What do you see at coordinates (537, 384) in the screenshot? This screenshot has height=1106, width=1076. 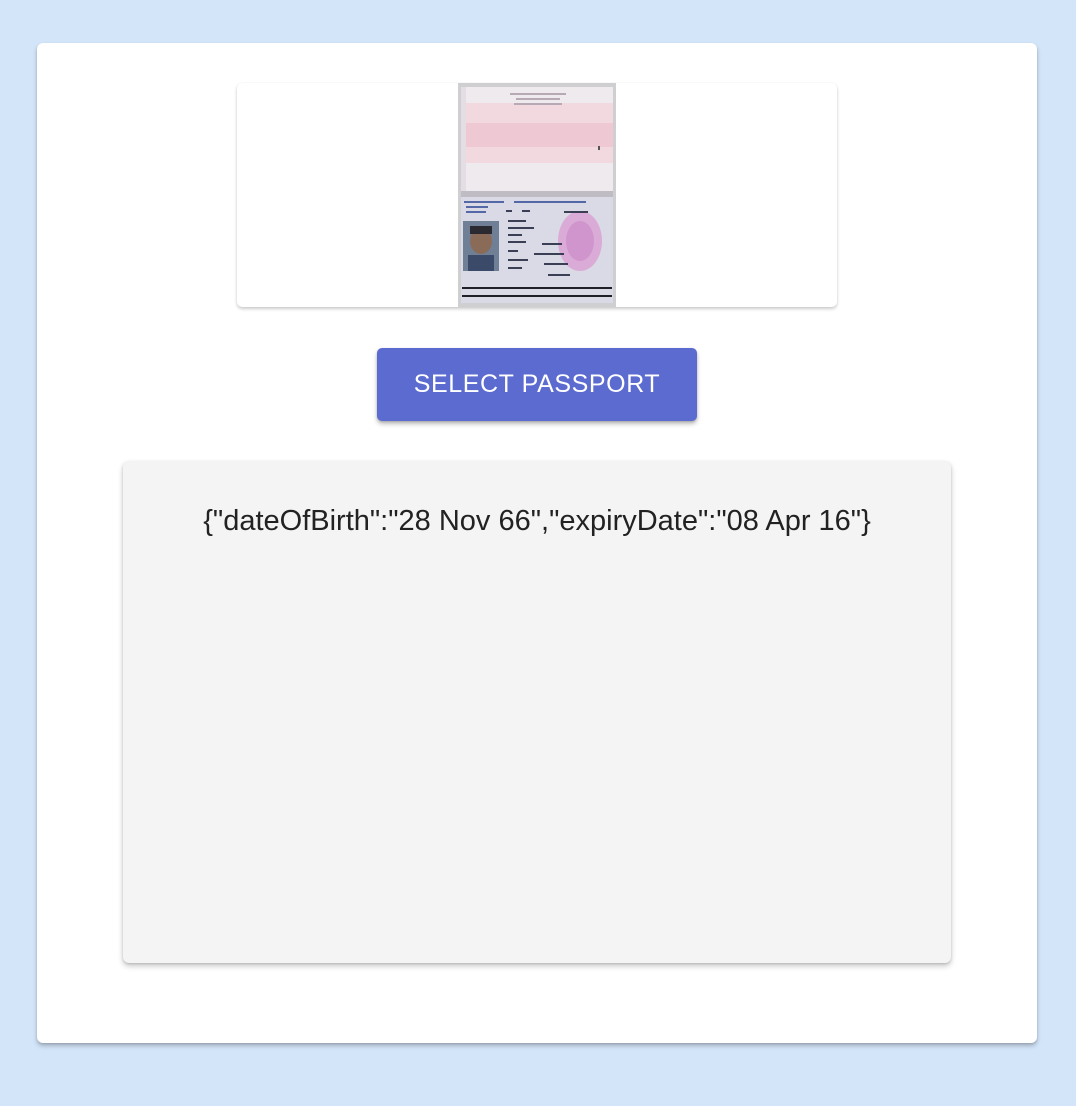 I see `select-passport-button: Select Passport` at bounding box center [537, 384].